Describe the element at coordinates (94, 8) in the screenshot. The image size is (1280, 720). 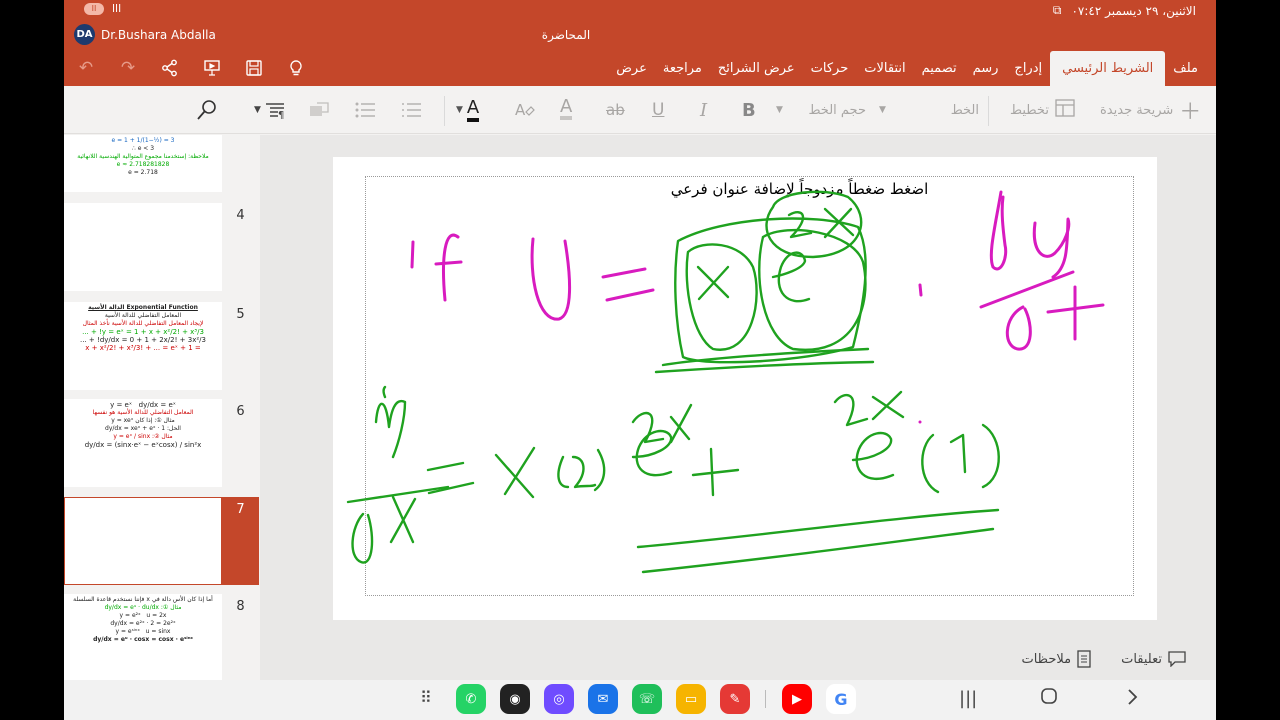
I see `recording-badge: II` at that location.